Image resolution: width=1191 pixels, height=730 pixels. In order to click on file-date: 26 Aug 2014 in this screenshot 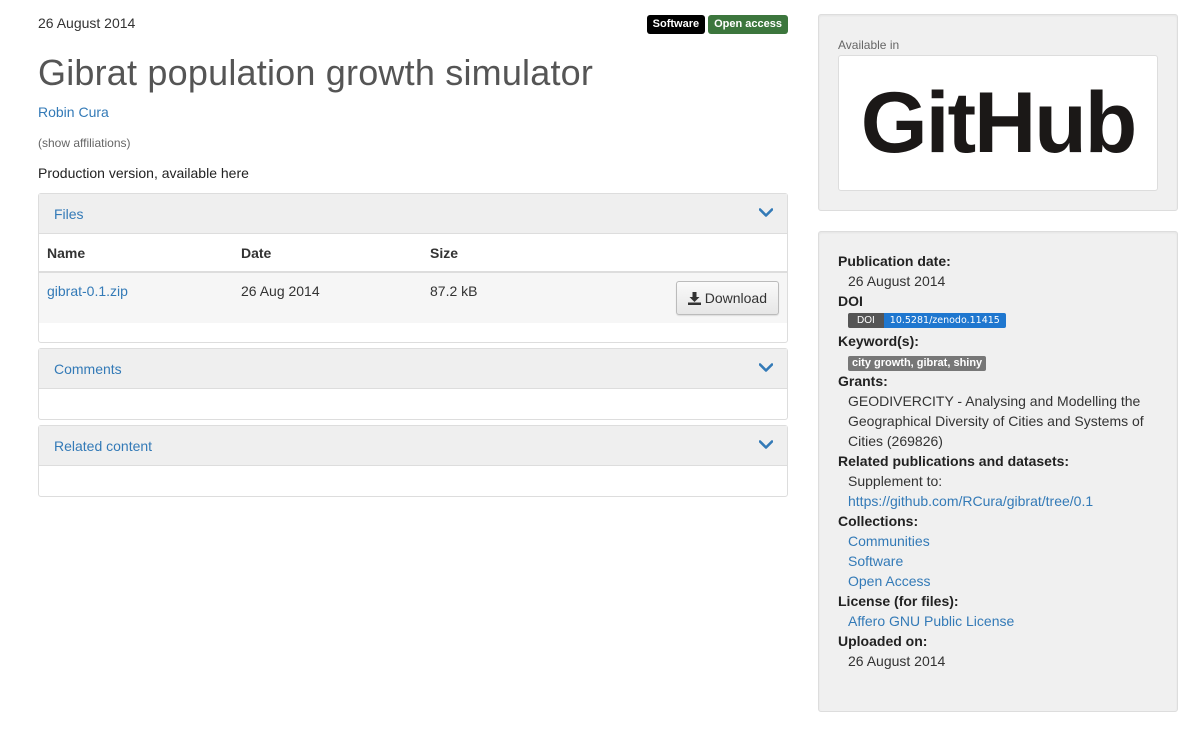, I will do `click(280, 291)`.